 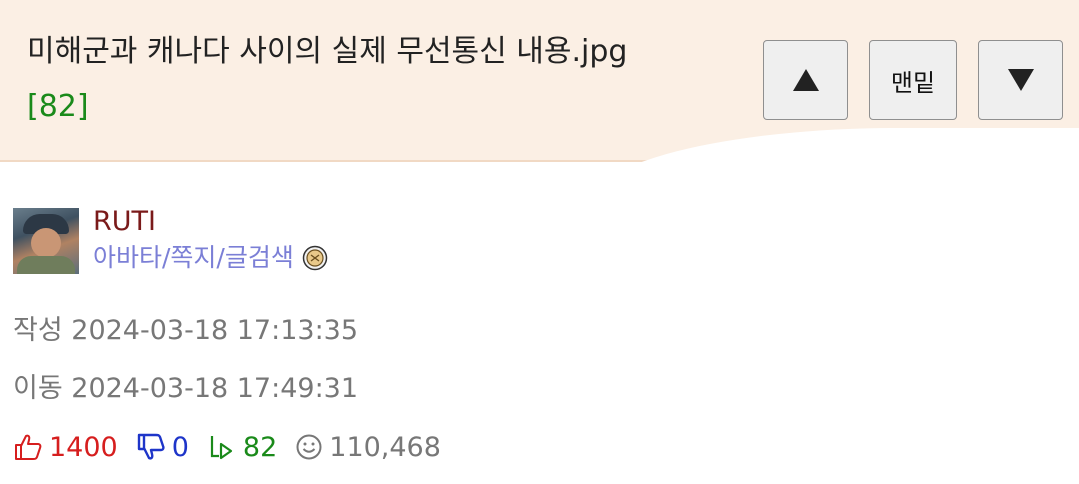 I want to click on downvote-stat: 0, so click(x=162, y=447).